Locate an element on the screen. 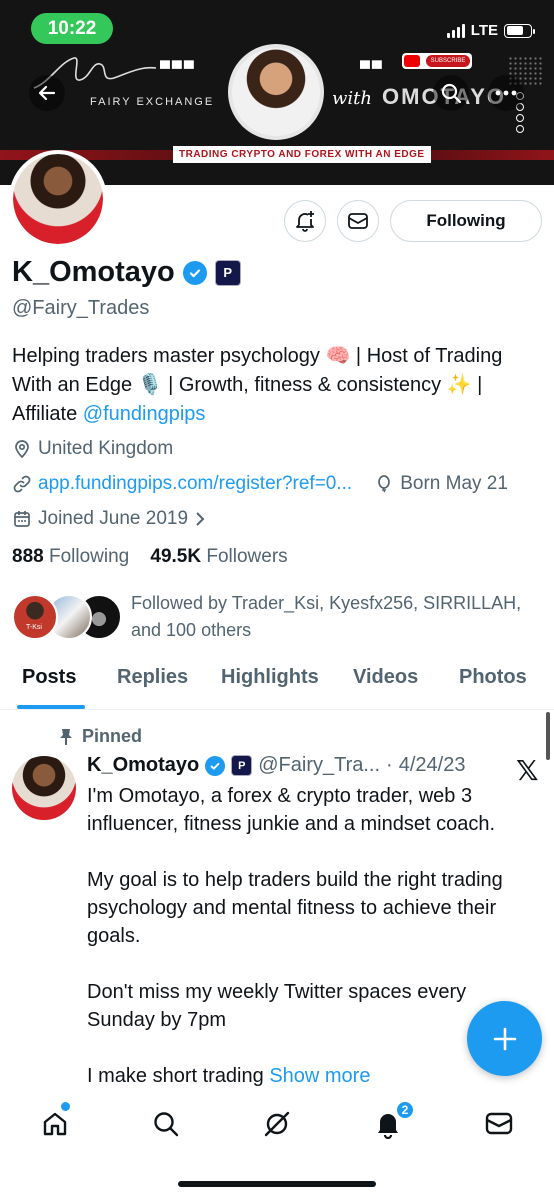  scrollbar is located at coordinates (548, 736).